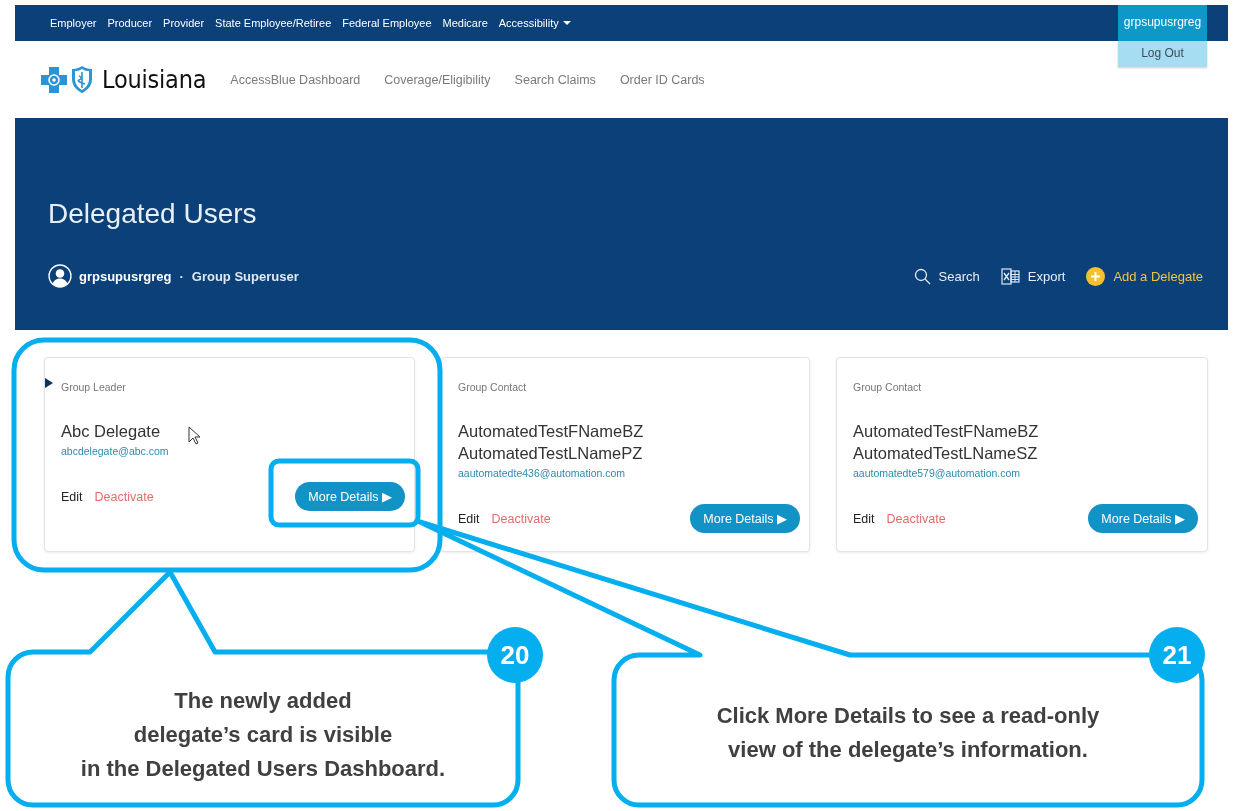 The height and width of the screenshot is (811, 1243). What do you see at coordinates (49, 383) in the screenshot?
I see `triangle-icon` at bounding box center [49, 383].